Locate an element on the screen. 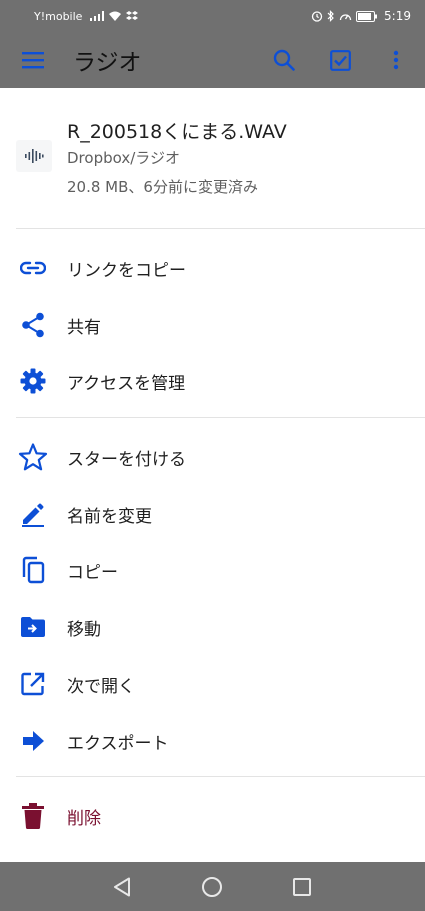  app-bar: ラジオ is located at coordinates (212, 60).